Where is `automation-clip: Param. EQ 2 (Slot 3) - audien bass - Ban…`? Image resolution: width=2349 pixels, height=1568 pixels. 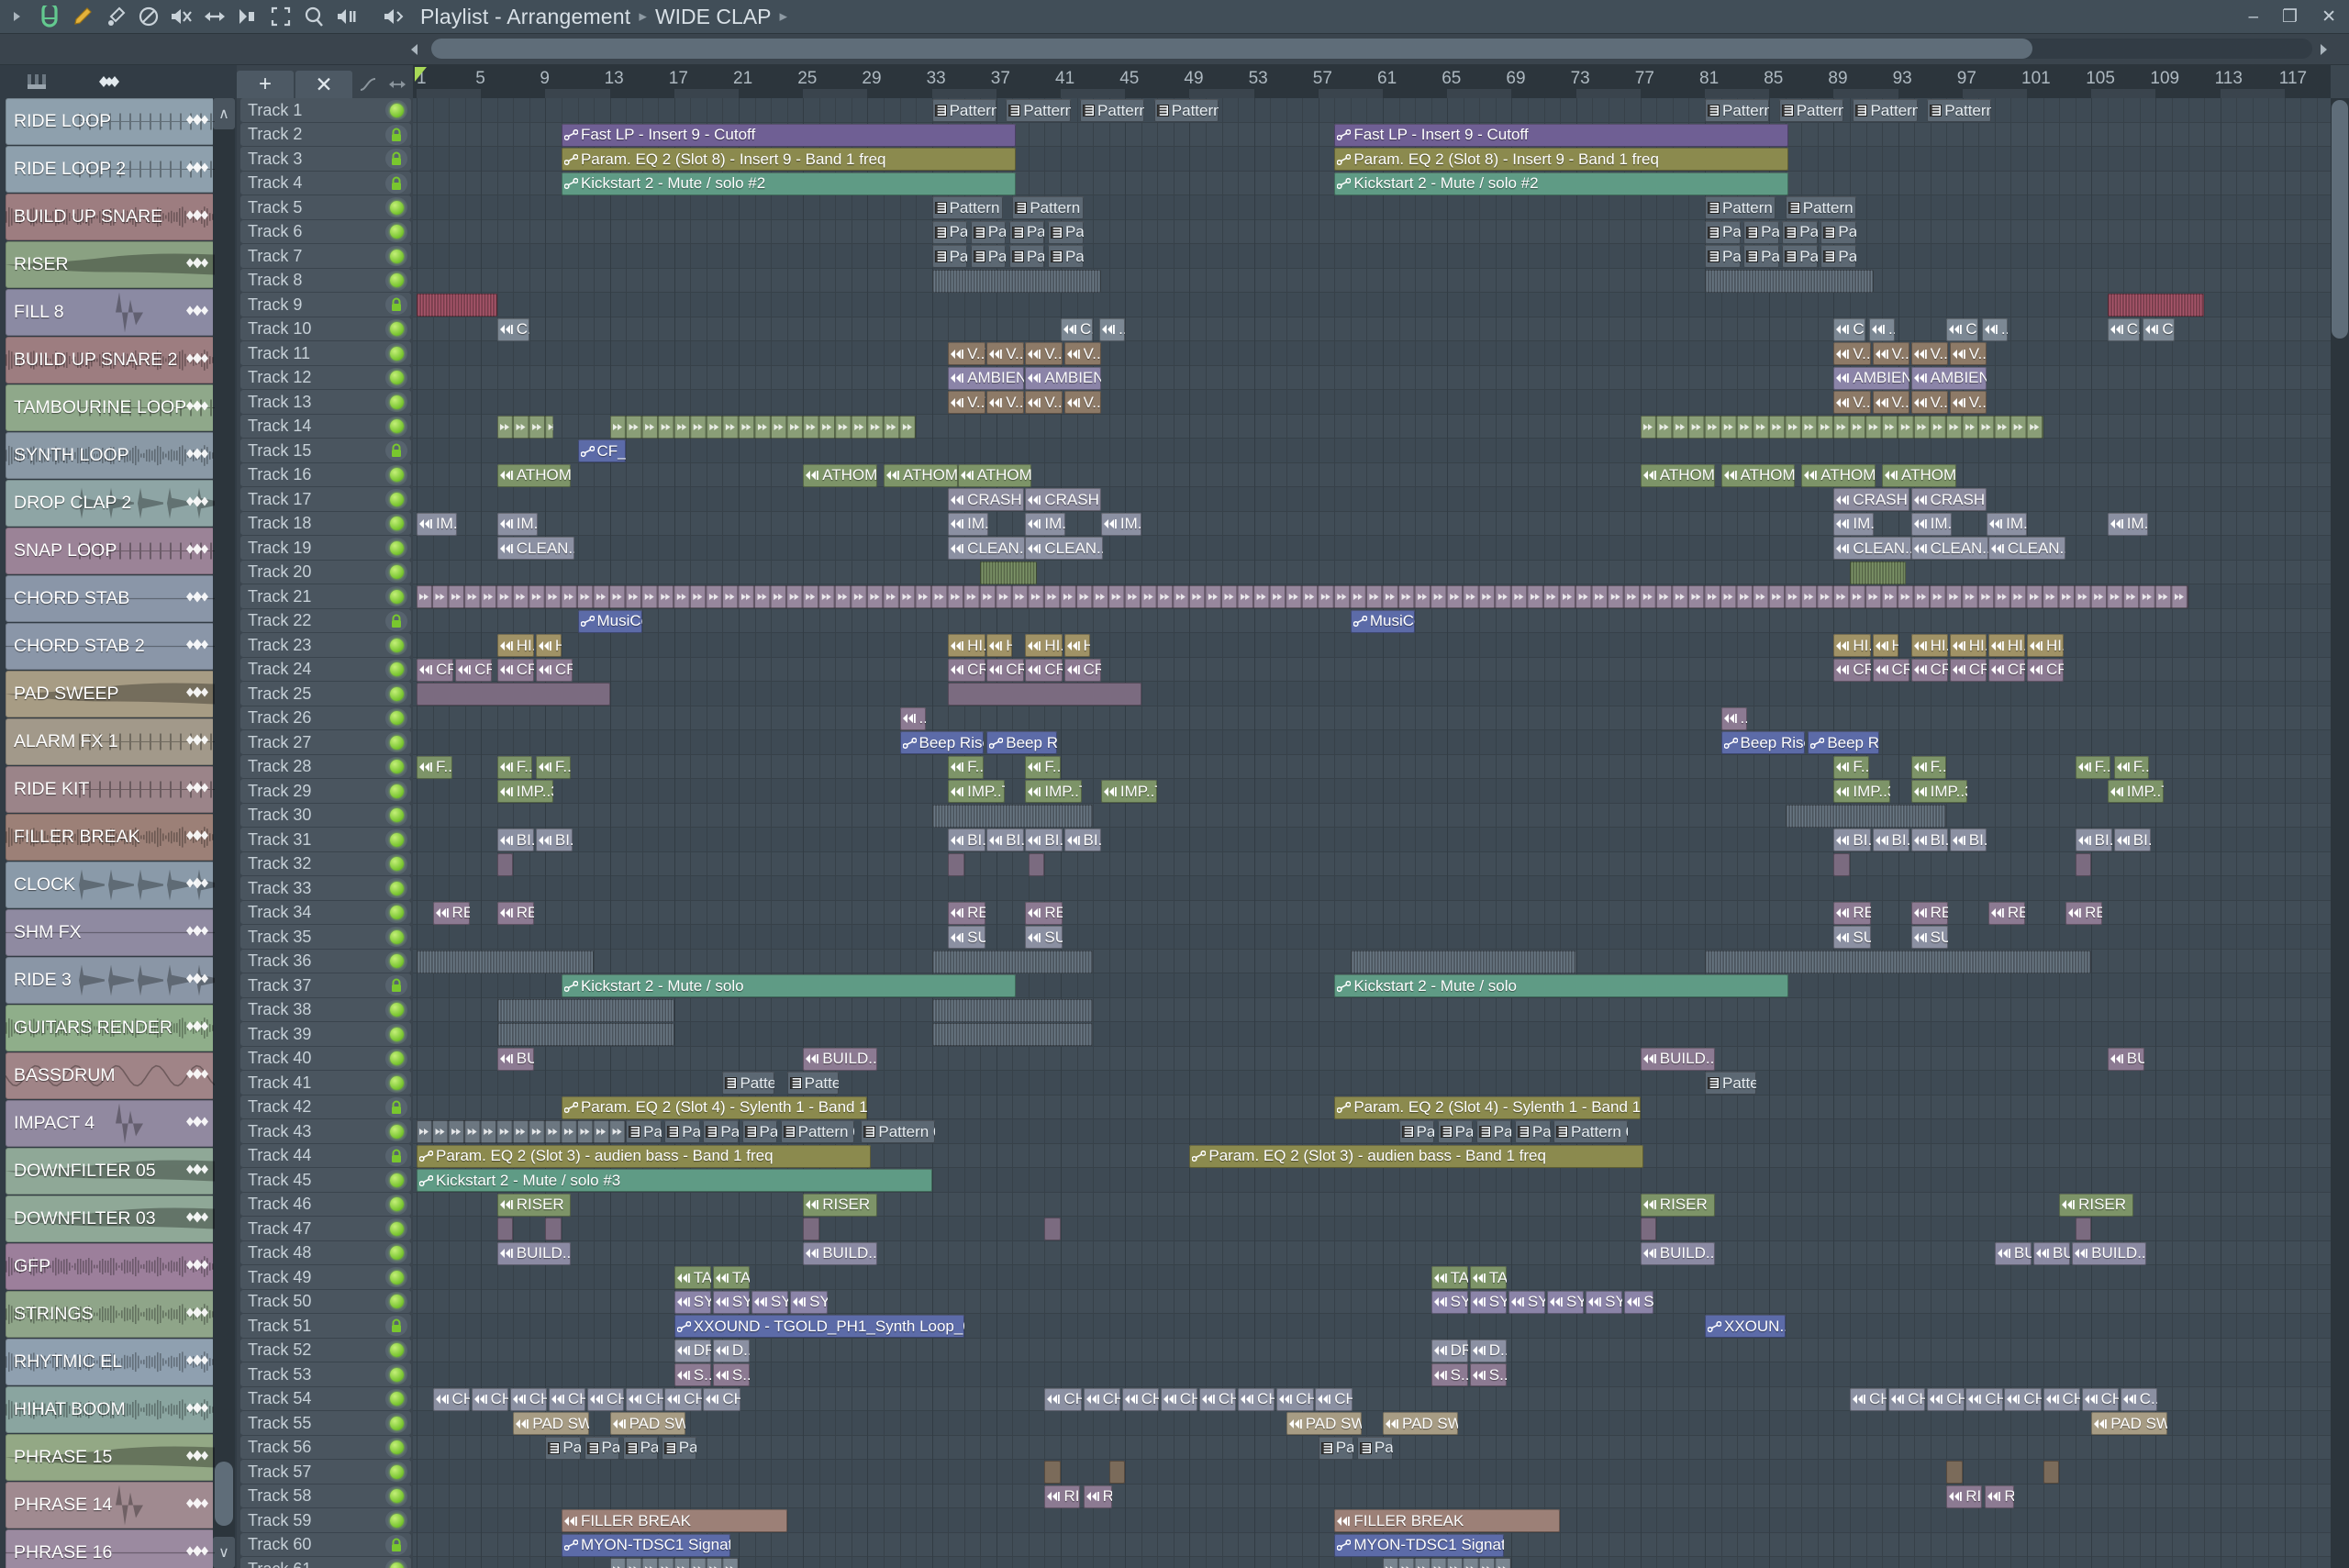 automation-clip: Param. EQ 2 (Slot 3) - audien bass - Ban… is located at coordinates (1416, 1156).